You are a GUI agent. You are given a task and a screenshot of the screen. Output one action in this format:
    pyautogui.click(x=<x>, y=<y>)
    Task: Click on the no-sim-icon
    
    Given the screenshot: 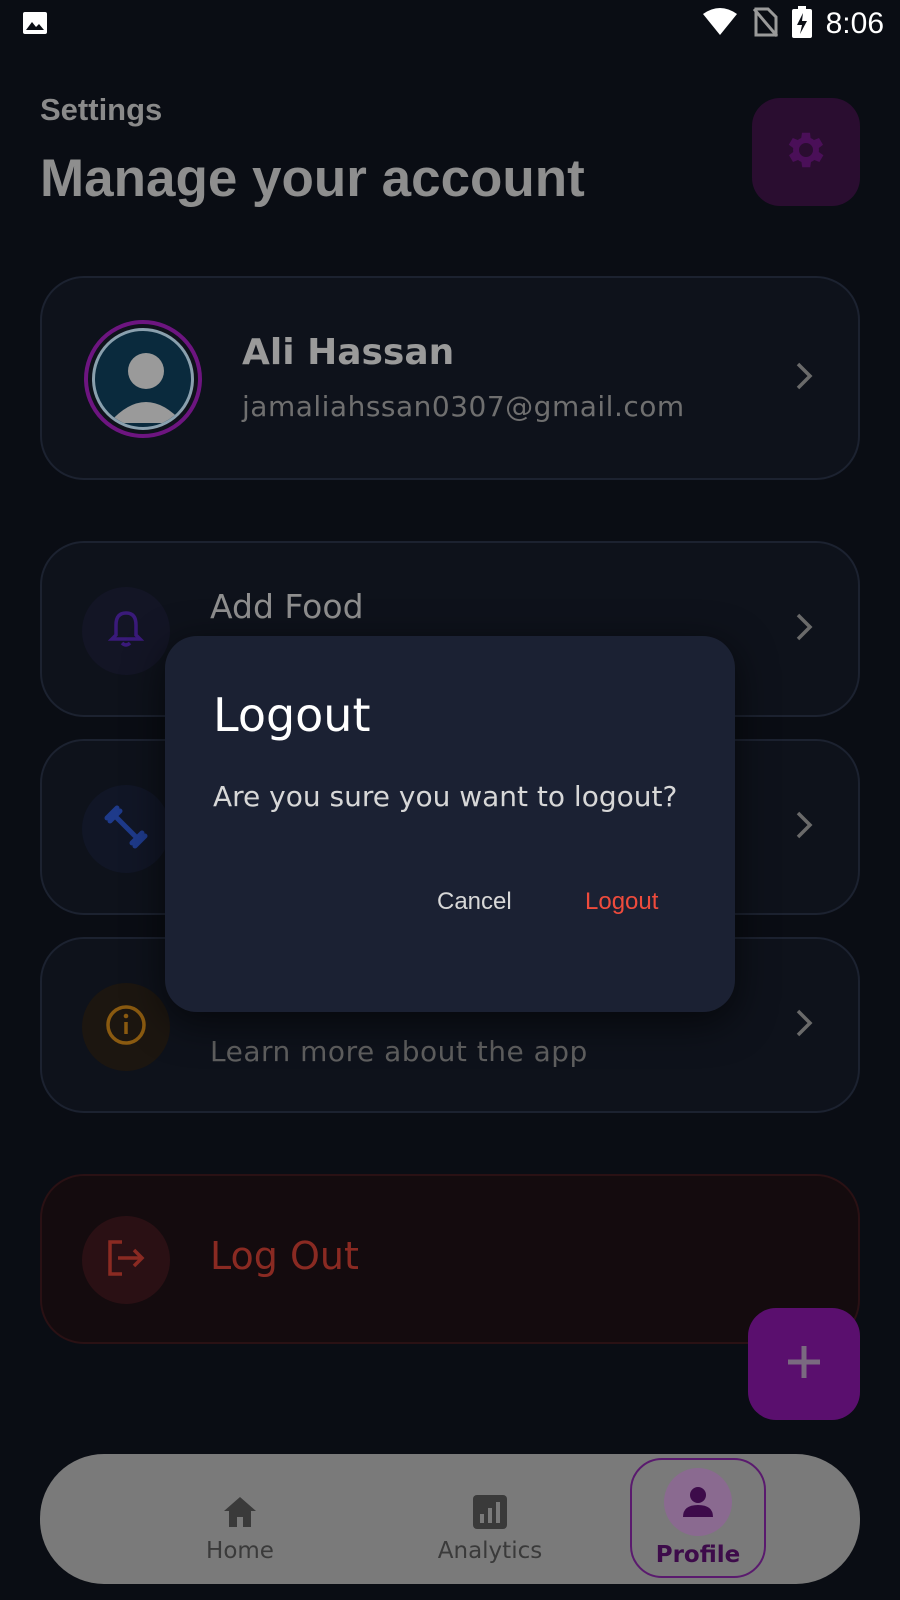 What is the action you would take?
    pyautogui.click(x=765, y=24)
    